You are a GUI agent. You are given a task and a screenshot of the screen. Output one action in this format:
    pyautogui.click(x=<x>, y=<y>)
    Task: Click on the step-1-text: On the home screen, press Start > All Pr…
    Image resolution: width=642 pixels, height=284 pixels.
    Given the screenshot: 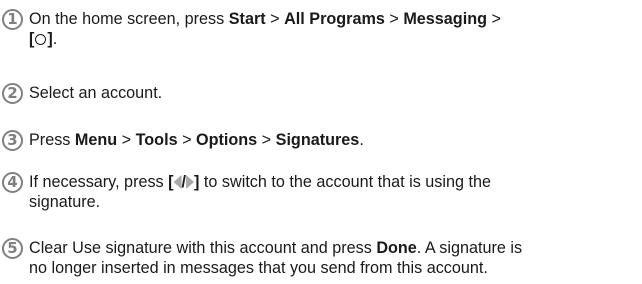 What is the action you would take?
    pyautogui.click(x=329, y=29)
    